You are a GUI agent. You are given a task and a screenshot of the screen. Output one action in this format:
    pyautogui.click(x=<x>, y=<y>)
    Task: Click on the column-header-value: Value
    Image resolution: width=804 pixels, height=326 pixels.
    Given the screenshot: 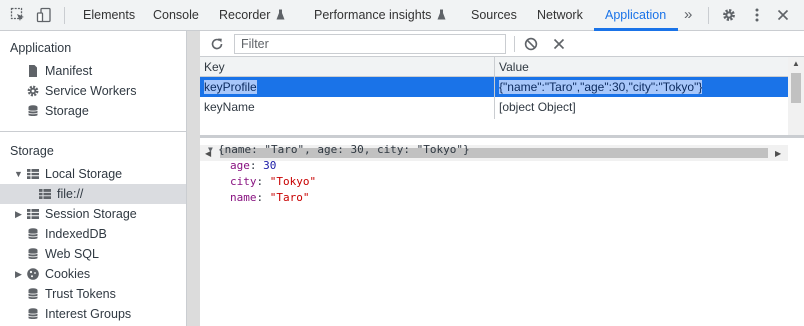 What is the action you would take?
    pyautogui.click(x=512, y=67)
    